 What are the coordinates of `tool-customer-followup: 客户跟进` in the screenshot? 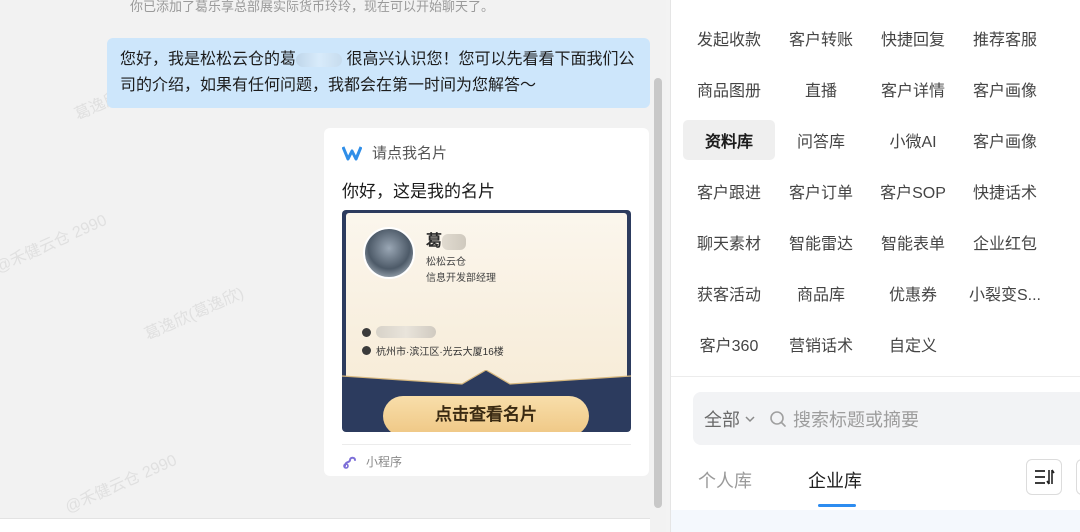 It's located at (729, 191).